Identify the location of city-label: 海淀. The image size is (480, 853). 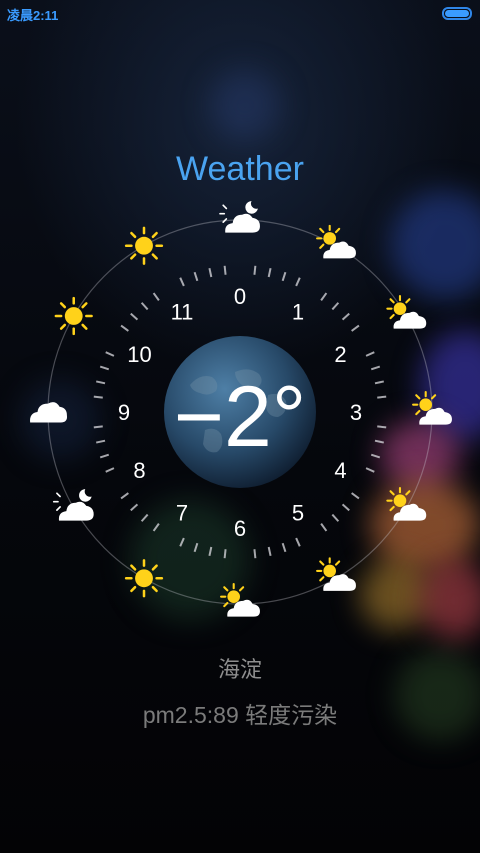
(239, 669).